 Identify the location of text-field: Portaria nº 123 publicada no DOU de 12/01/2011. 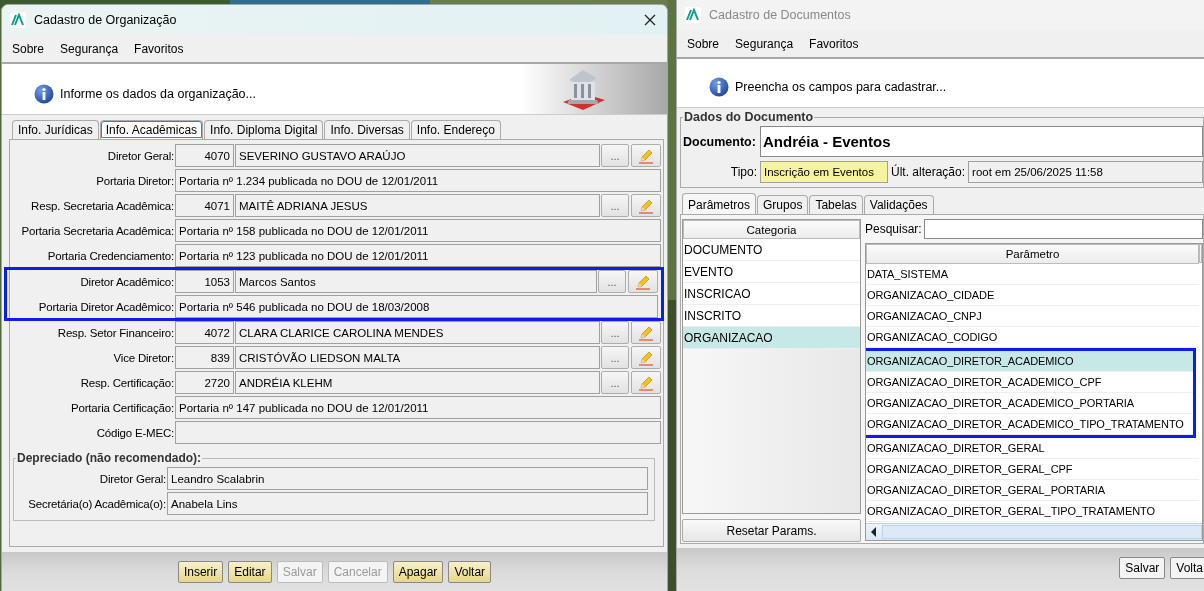
(418, 255).